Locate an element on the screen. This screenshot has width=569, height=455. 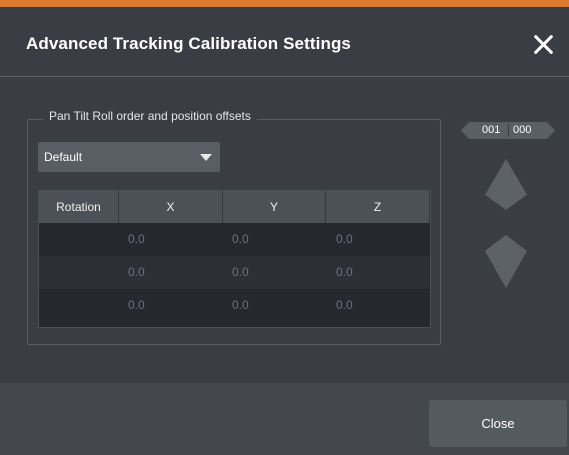
page-divider is located at coordinates (508, 130).